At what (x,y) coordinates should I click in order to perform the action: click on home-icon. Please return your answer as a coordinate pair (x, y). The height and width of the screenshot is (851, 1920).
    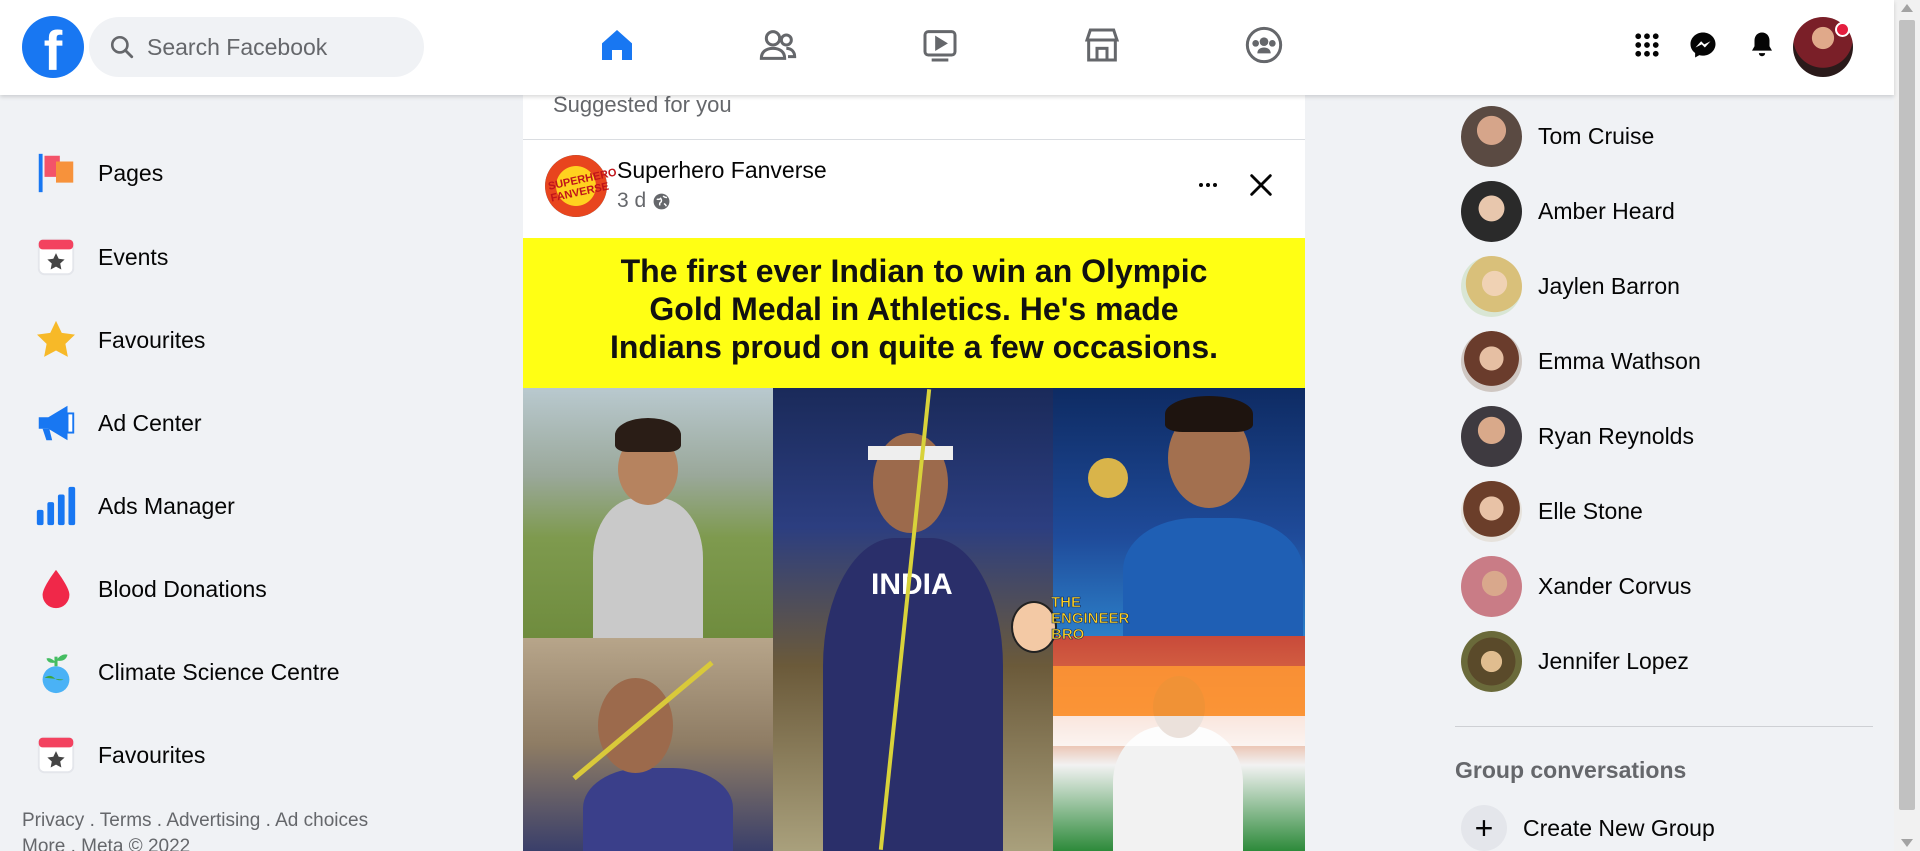
    Looking at the image, I should click on (617, 45).